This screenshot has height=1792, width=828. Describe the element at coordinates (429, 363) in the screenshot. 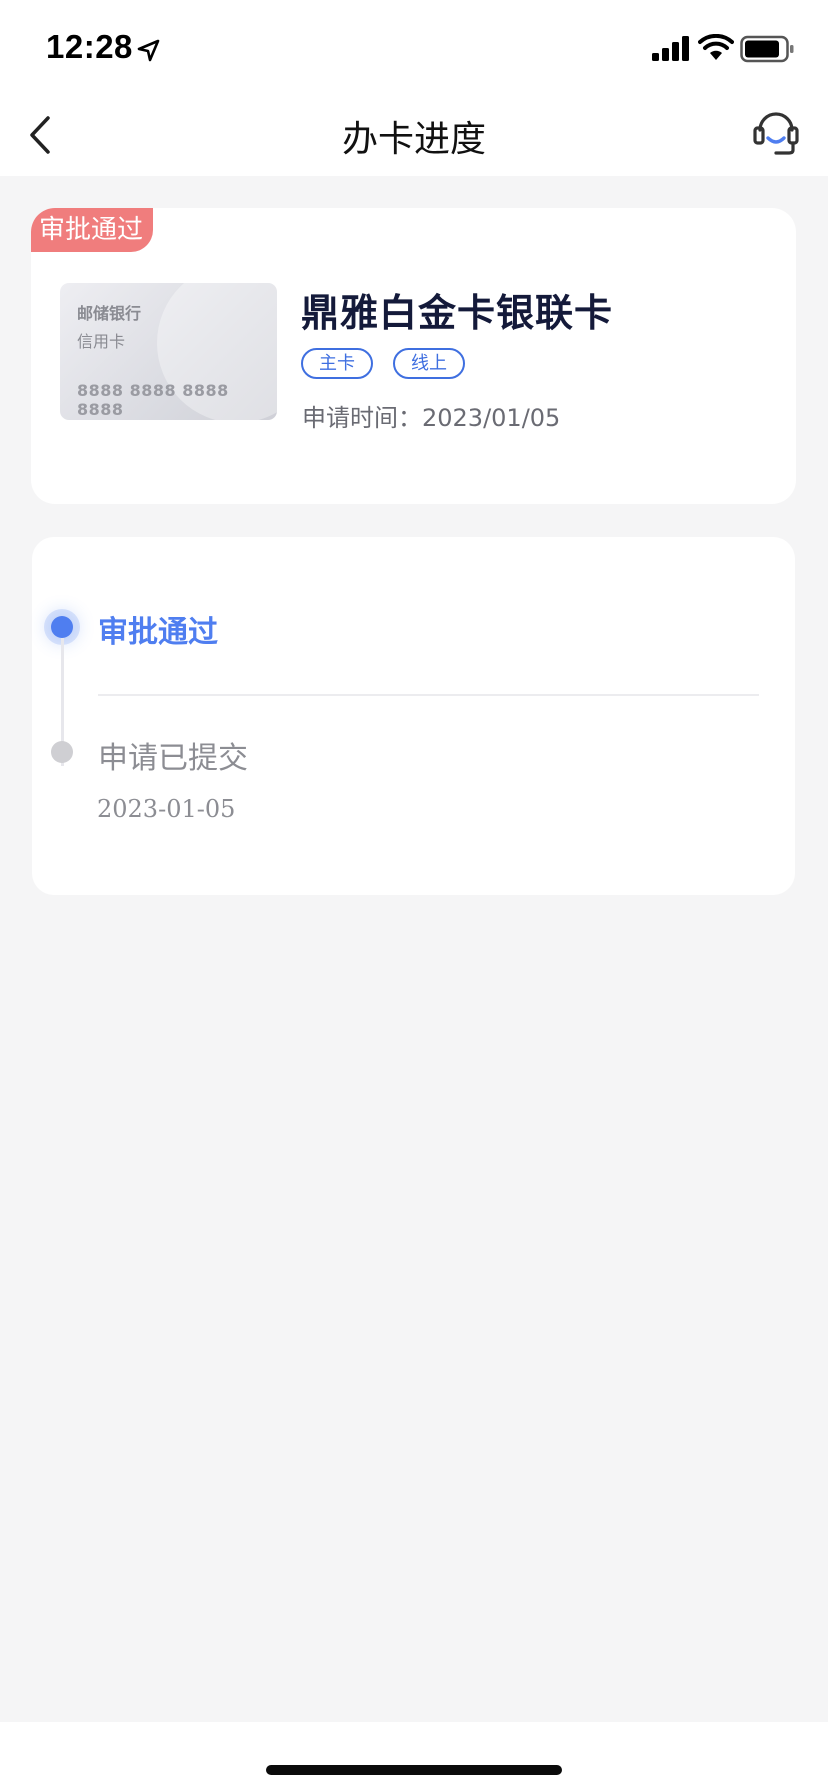

I see `tag-online: 线上` at that location.